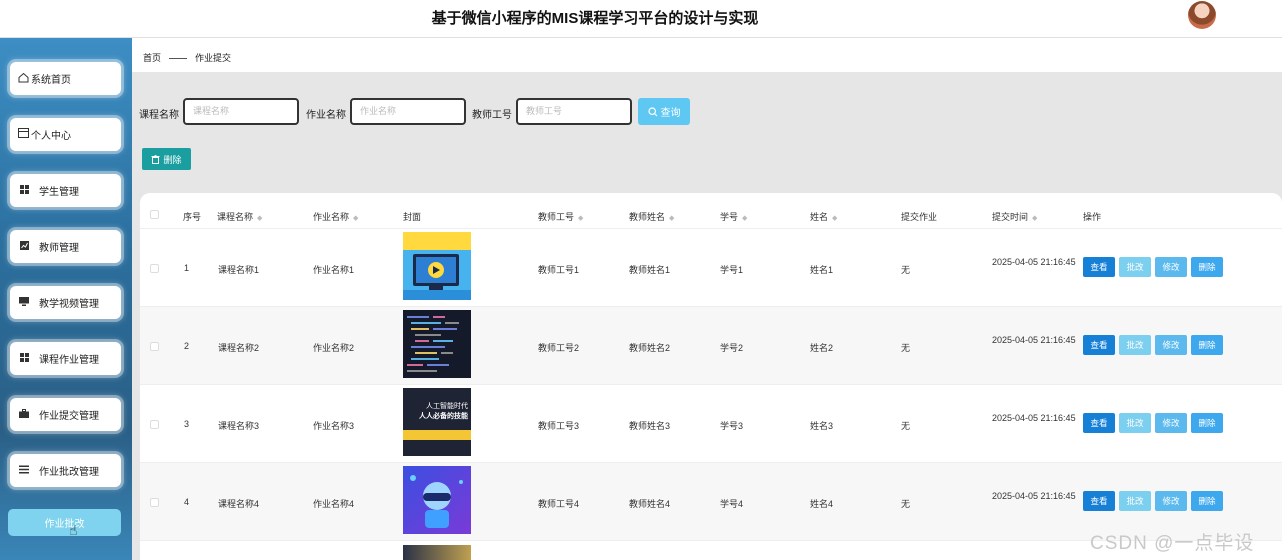  I want to click on cell-no: 1, so click(187, 268).